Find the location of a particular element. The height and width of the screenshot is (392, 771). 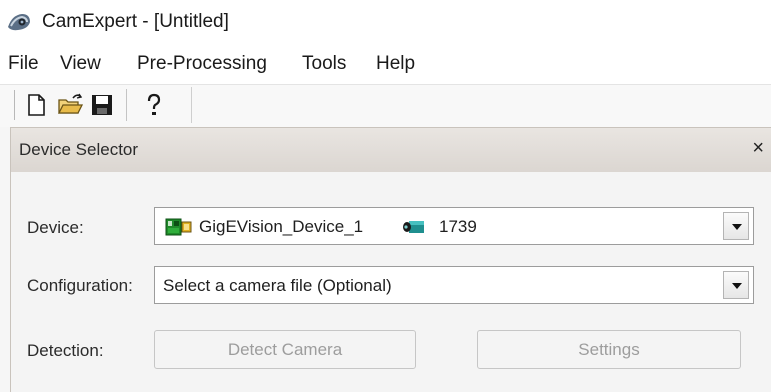

menu-tools: Tools is located at coordinates (324, 64).